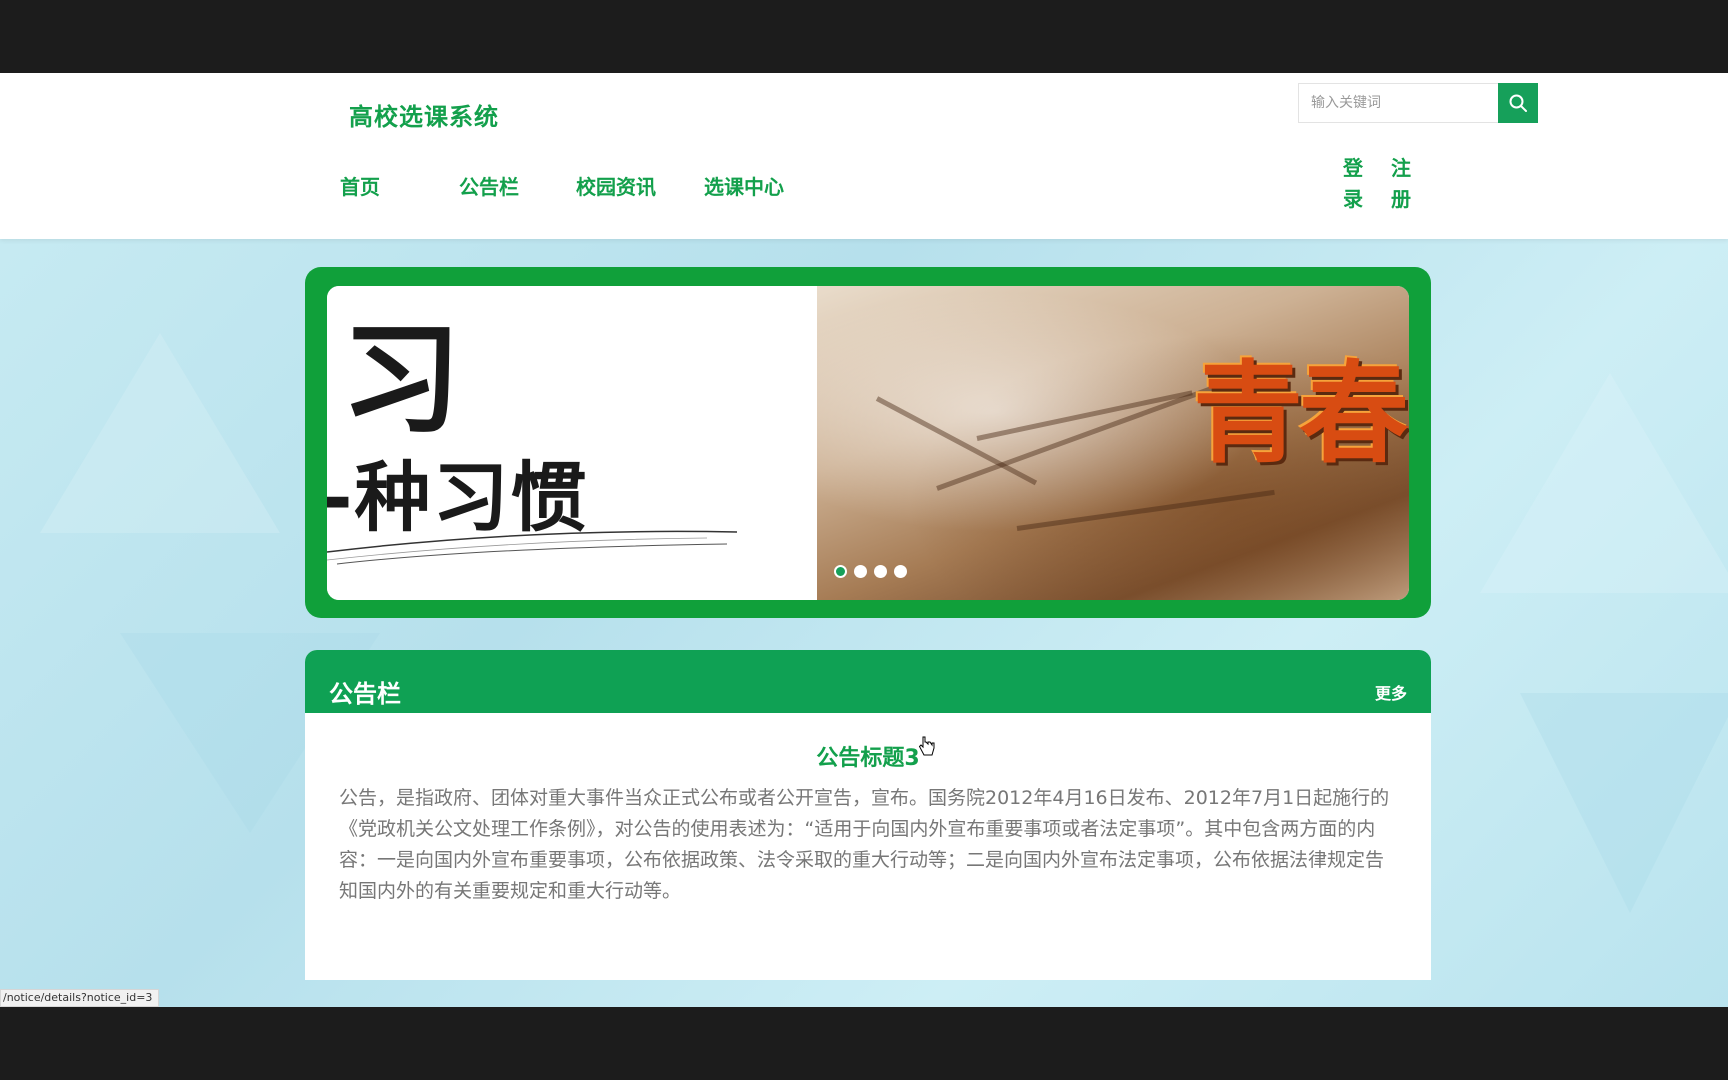 This screenshot has height=1080, width=1728. Describe the element at coordinates (365, 694) in the screenshot. I see `notice-panel-title: 公告栏` at that location.